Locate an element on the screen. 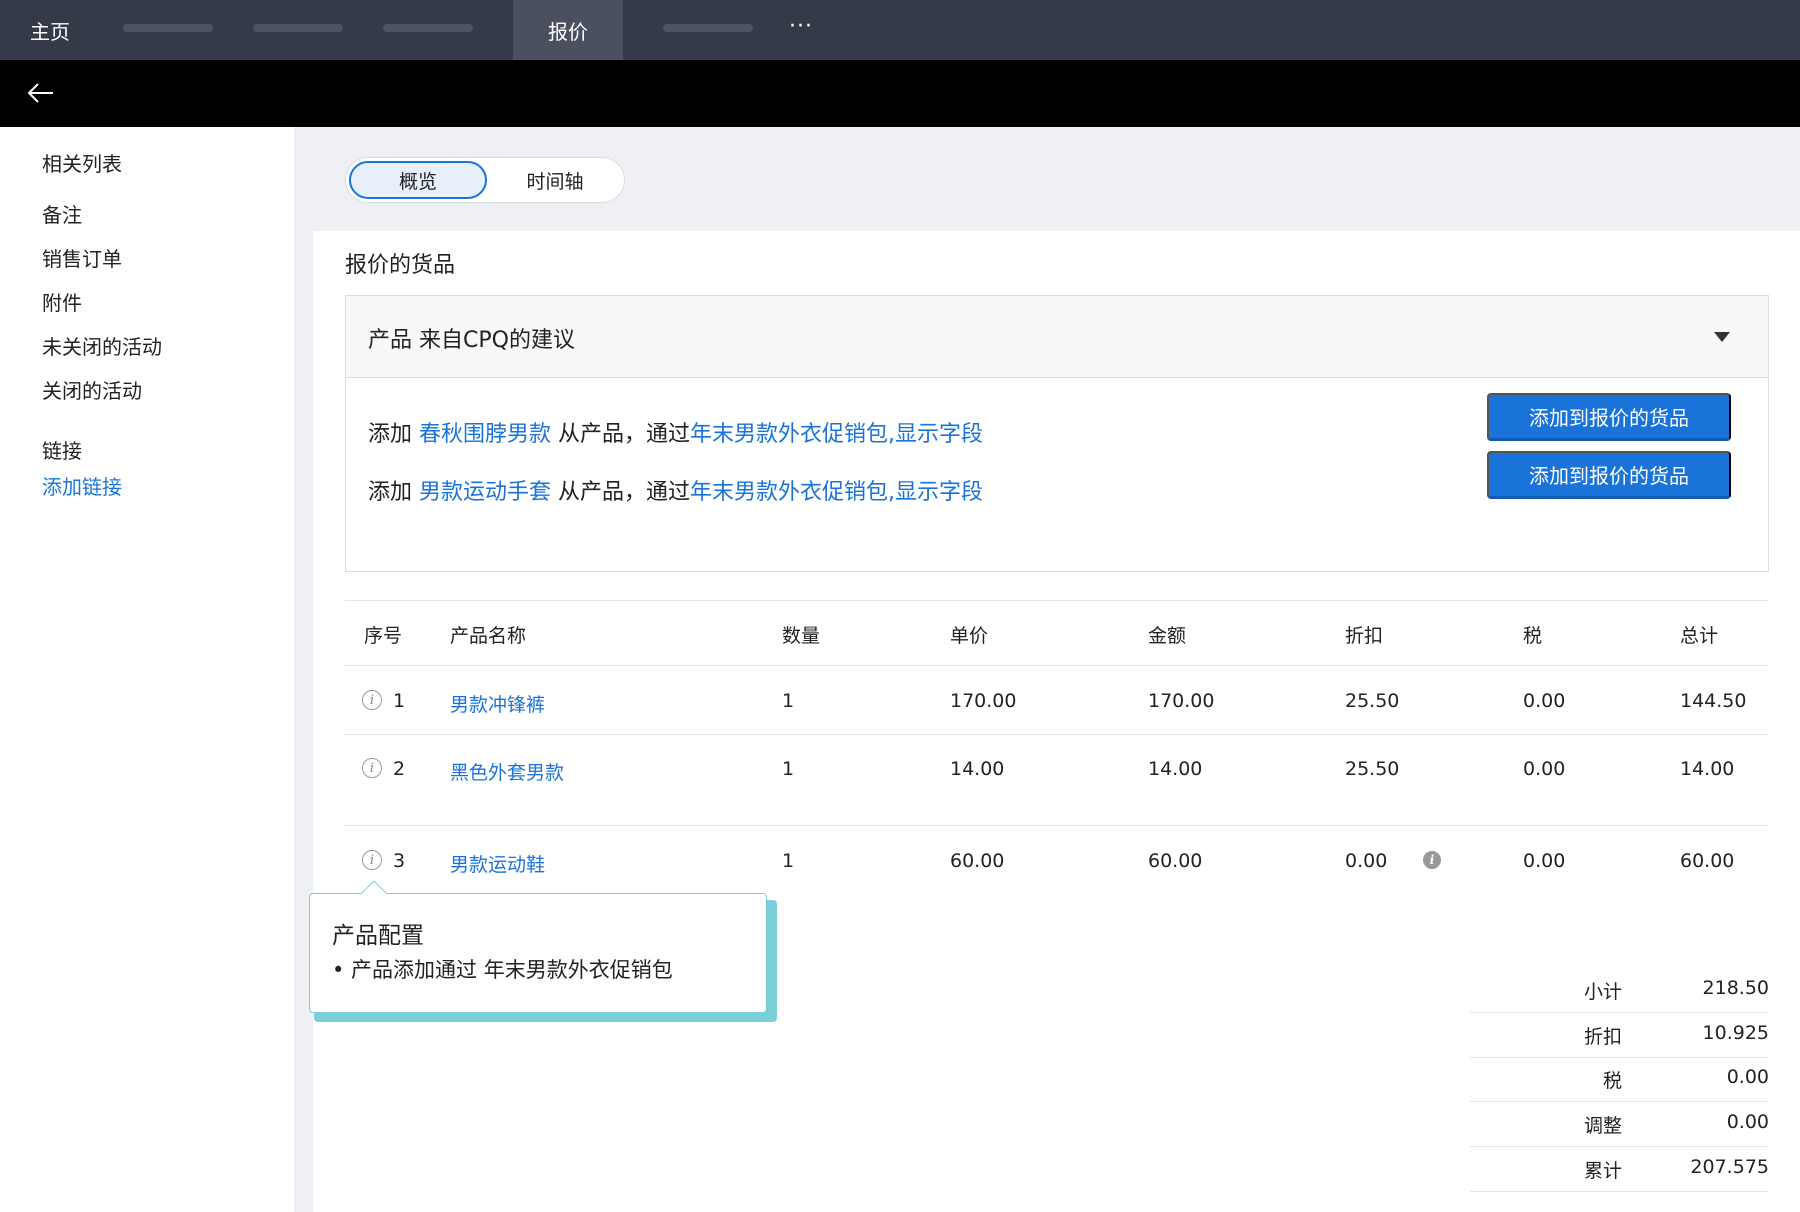  summary-adjustment-row: 调整 0.00 is located at coordinates (1619, 1125).